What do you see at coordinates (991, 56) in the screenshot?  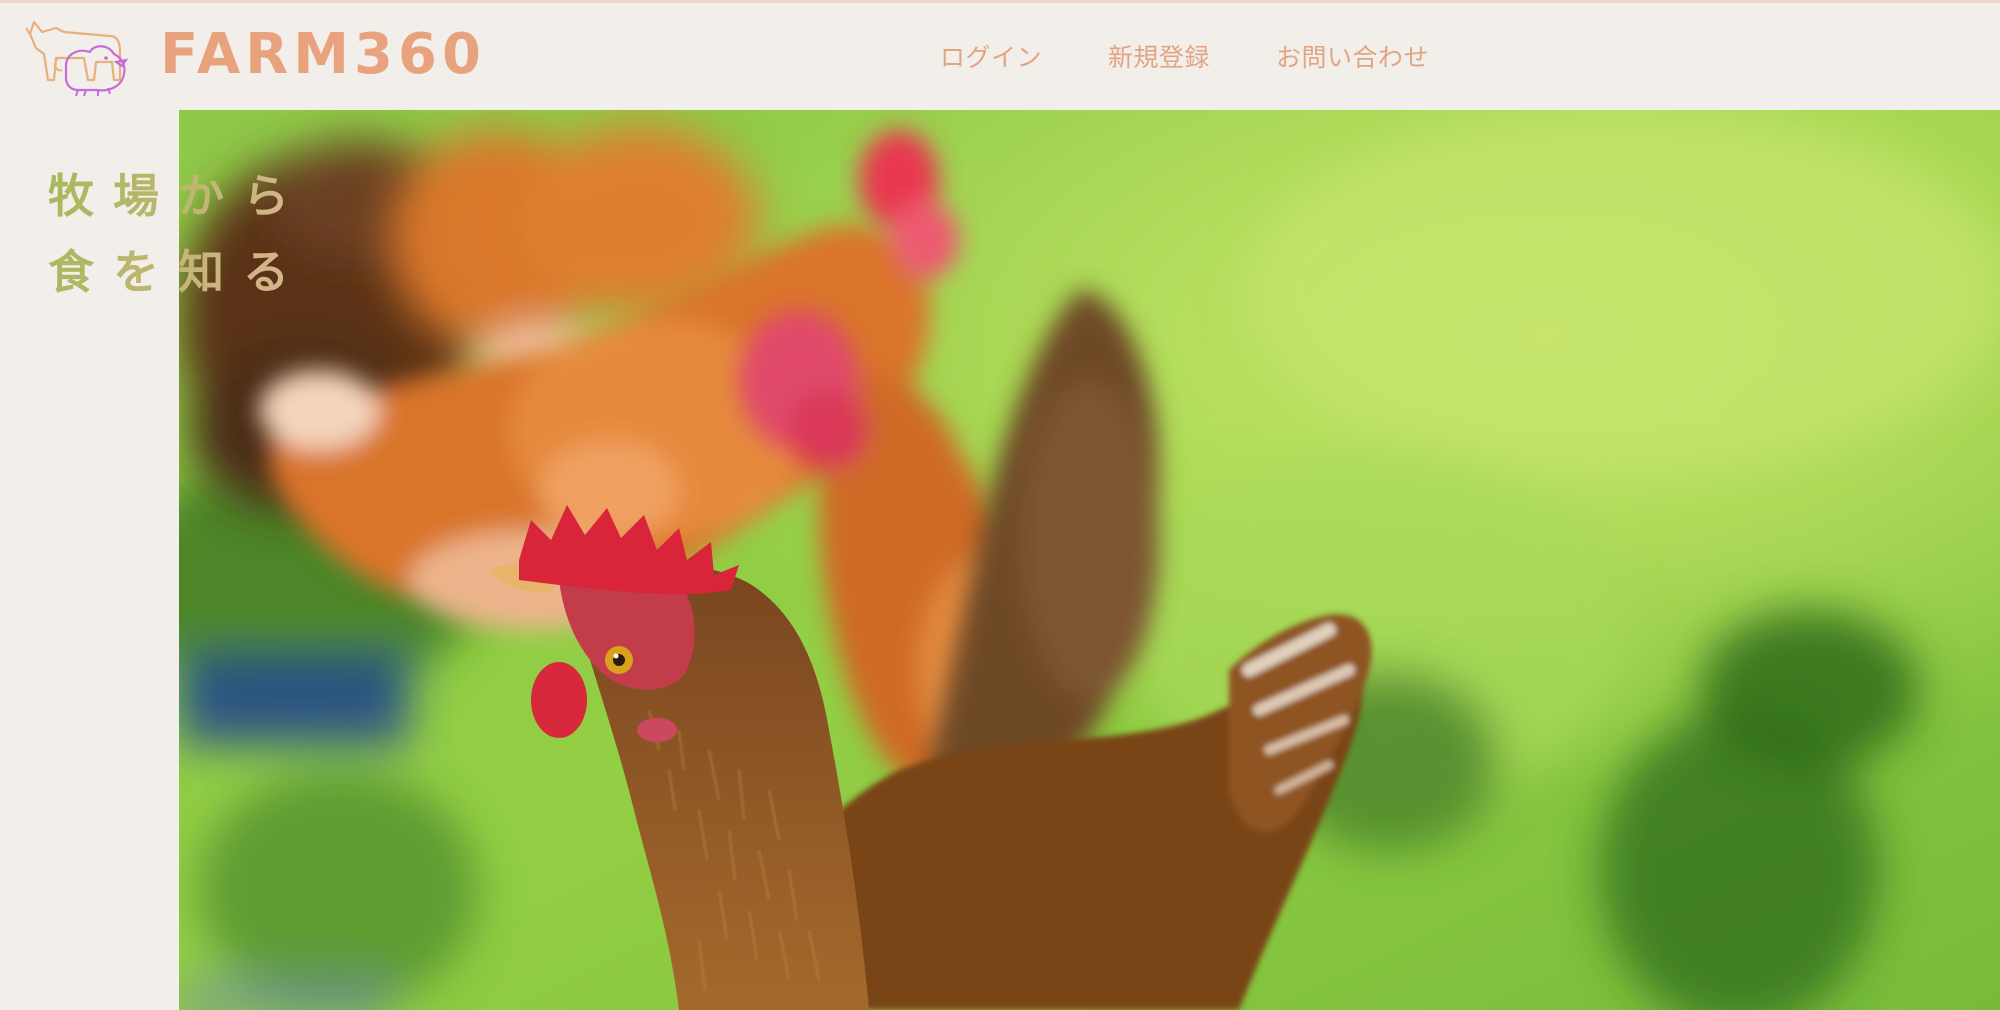 I see `nav-login-link: ログイン` at bounding box center [991, 56].